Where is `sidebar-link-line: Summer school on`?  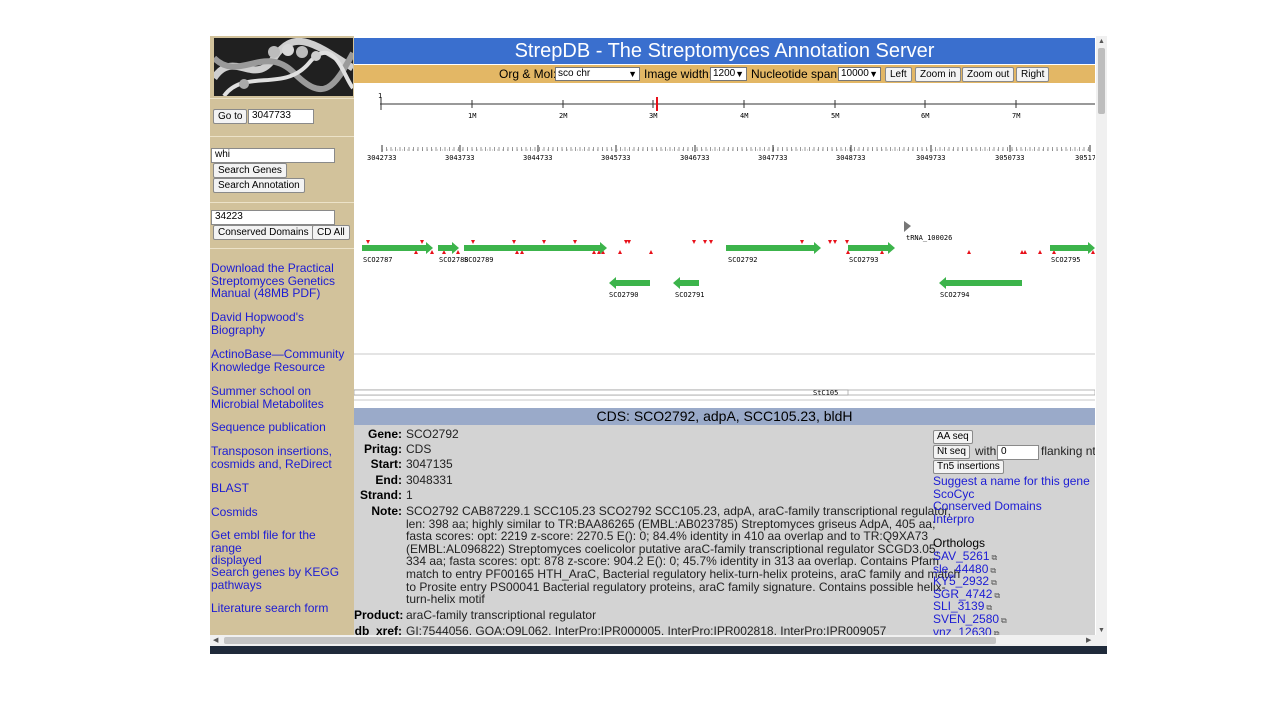 sidebar-link-line: Summer school on is located at coordinates (261, 391).